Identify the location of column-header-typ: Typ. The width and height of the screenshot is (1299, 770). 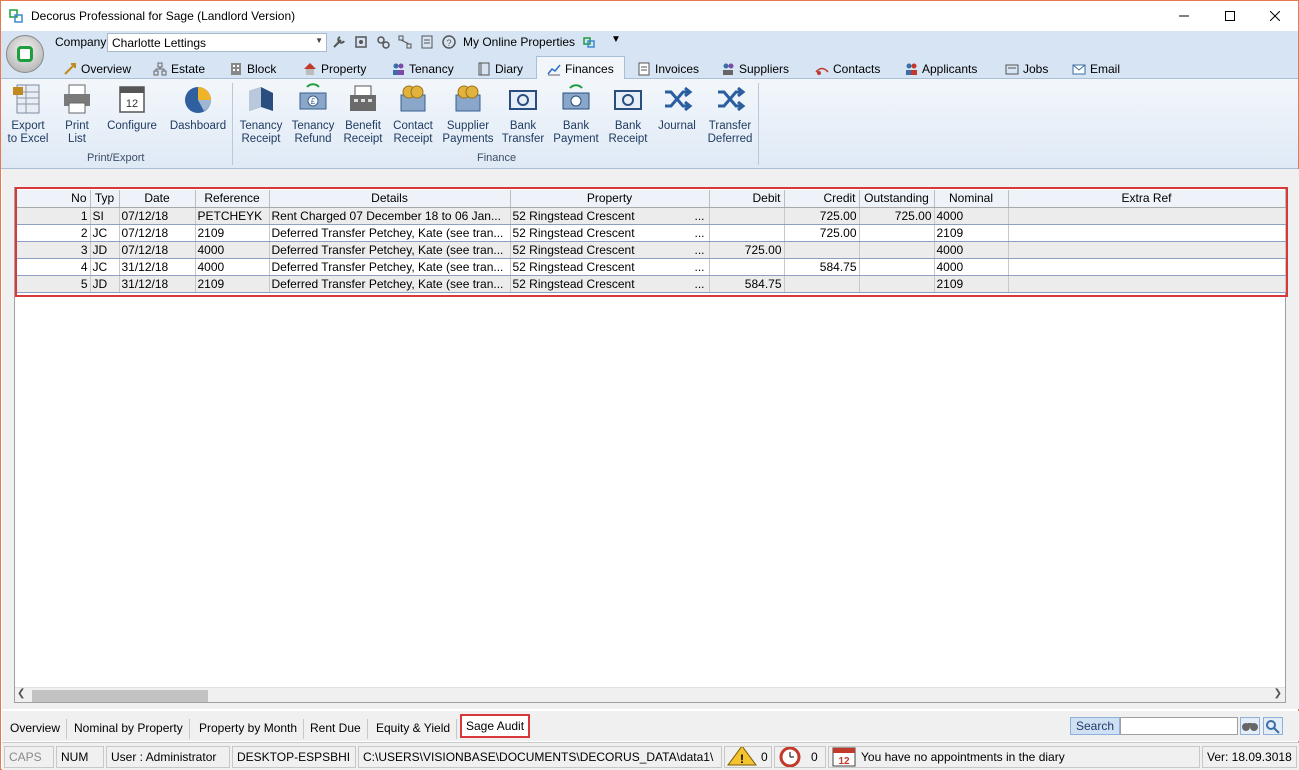
(105, 199).